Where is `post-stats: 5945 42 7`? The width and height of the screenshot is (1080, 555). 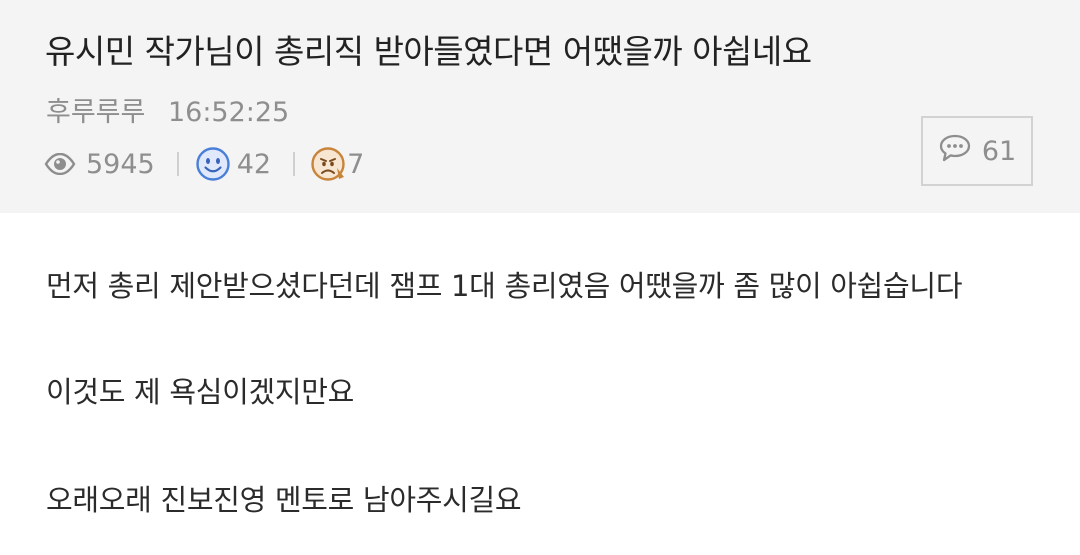
post-stats: 5945 42 7 is located at coordinates (204, 164).